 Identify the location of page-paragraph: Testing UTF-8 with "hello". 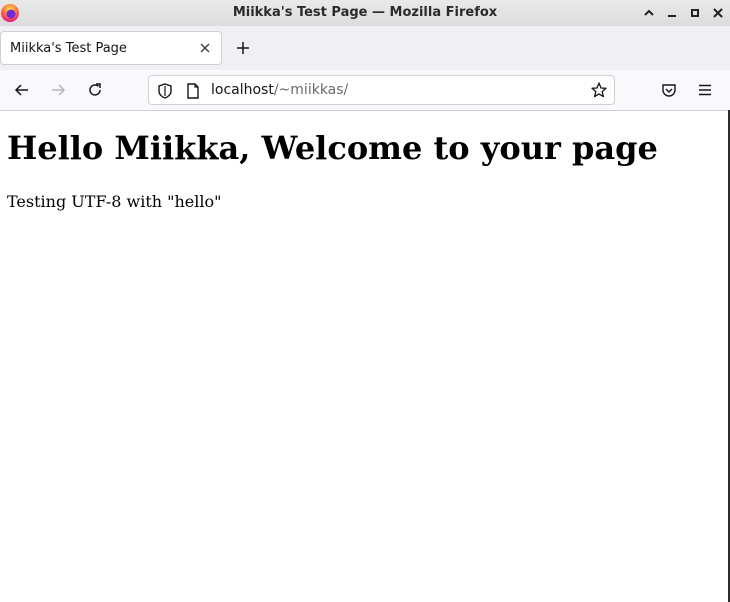
(114, 201).